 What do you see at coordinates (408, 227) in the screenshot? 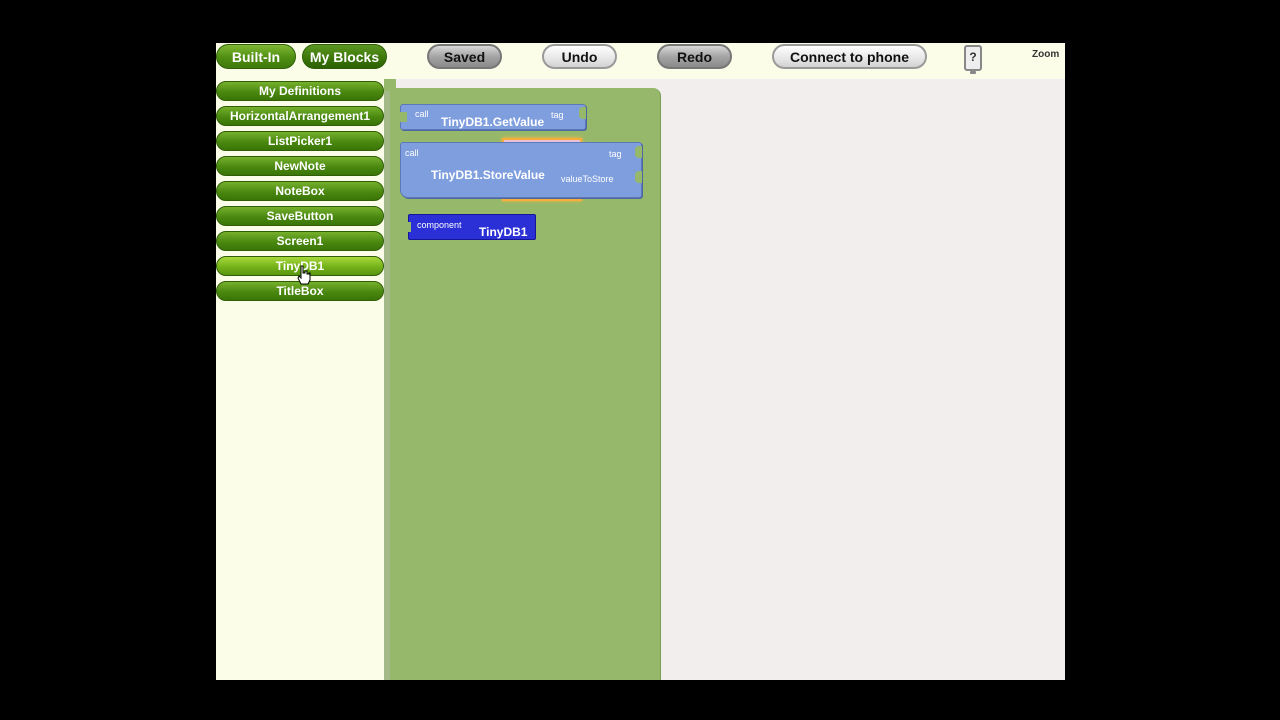
I see `block-plug` at bounding box center [408, 227].